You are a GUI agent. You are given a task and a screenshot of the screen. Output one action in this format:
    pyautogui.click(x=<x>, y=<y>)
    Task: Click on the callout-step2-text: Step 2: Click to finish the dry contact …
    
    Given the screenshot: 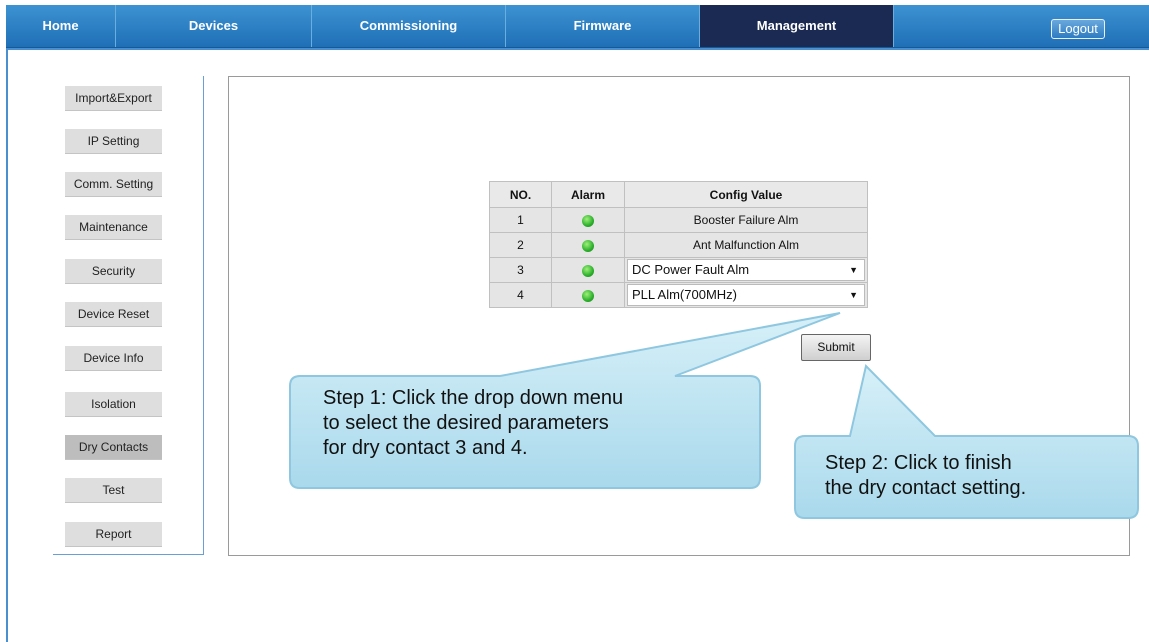 What is the action you would take?
    pyautogui.click(x=925, y=476)
    